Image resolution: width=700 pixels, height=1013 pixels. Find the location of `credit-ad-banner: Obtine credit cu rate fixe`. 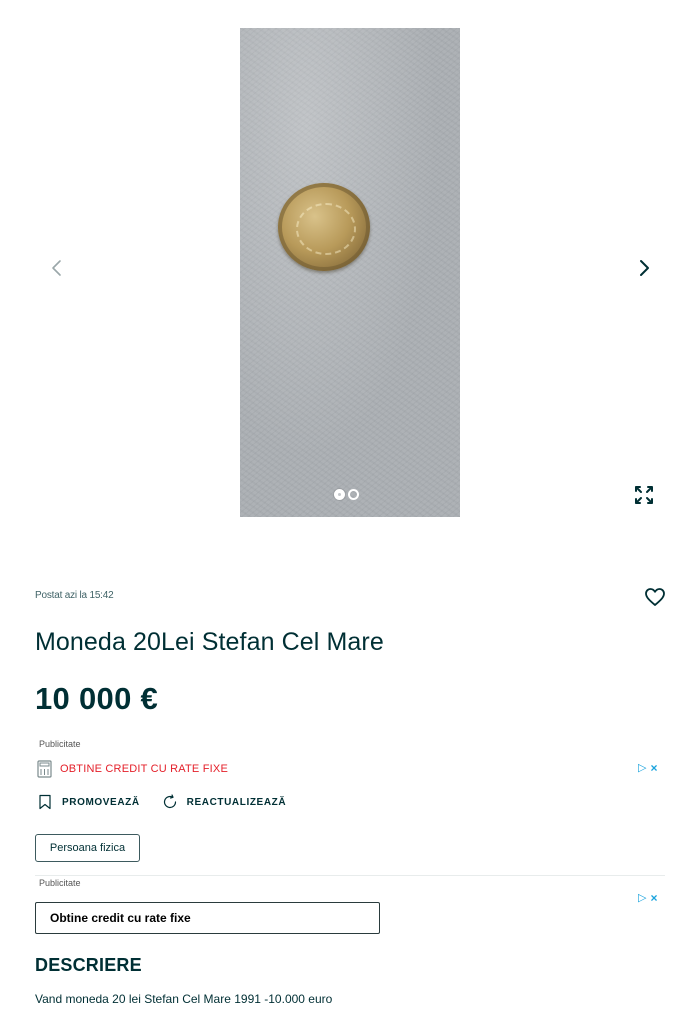

credit-ad-banner: Obtine credit cu rate fixe is located at coordinates (207, 918).